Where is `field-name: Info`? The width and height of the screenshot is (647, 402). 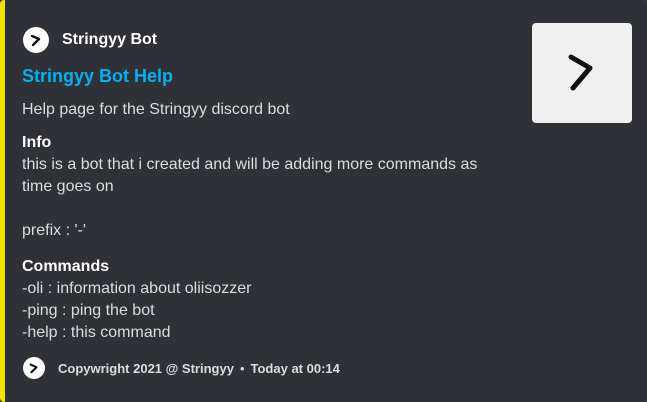 field-name: Info is located at coordinates (37, 142).